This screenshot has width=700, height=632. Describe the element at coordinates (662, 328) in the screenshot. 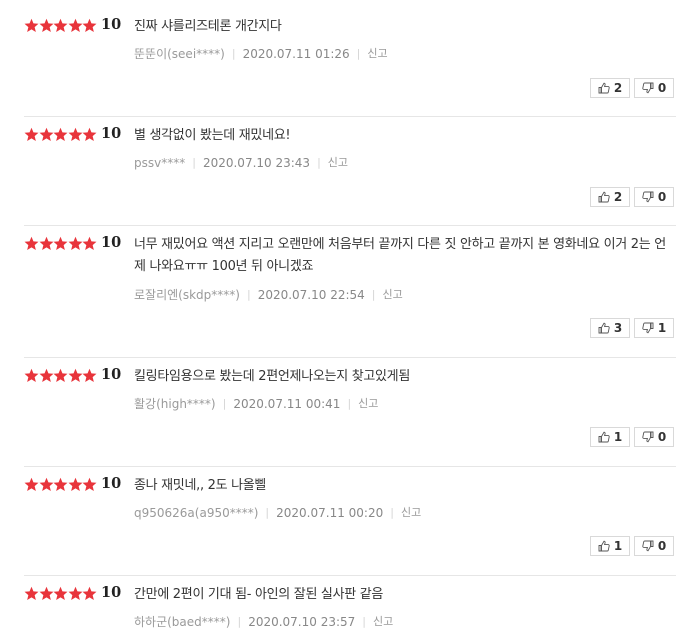

I see `dislike-count: 1` at that location.